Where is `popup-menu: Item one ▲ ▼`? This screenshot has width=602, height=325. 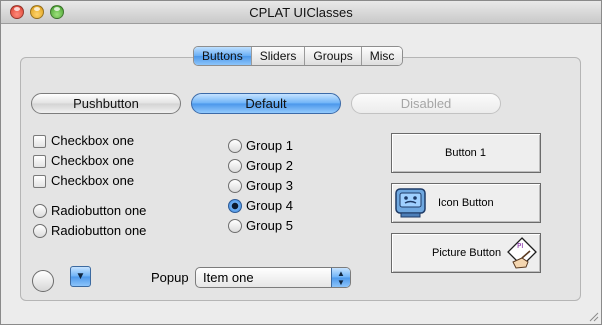 popup-menu: Item one ▲ ▼ is located at coordinates (273, 277).